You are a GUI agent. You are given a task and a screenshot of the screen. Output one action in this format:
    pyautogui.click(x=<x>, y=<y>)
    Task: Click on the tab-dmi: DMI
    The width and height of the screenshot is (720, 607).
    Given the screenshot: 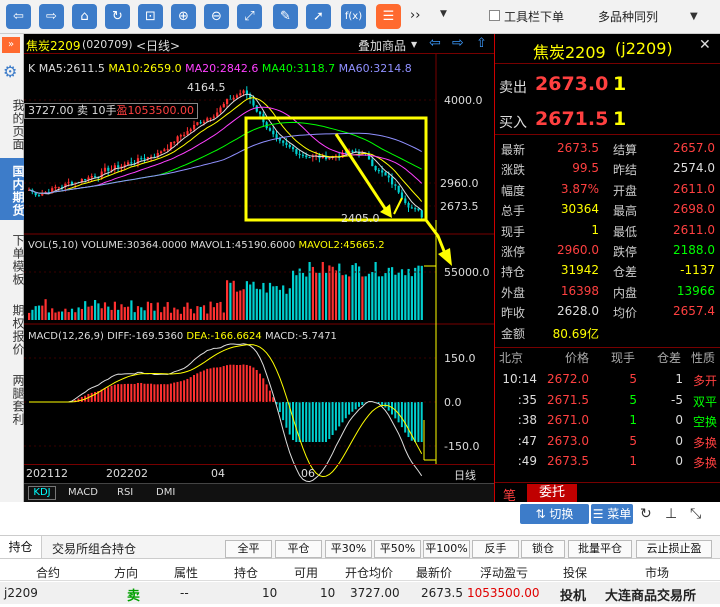 What is the action you would take?
    pyautogui.click(x=165, y=492)
    